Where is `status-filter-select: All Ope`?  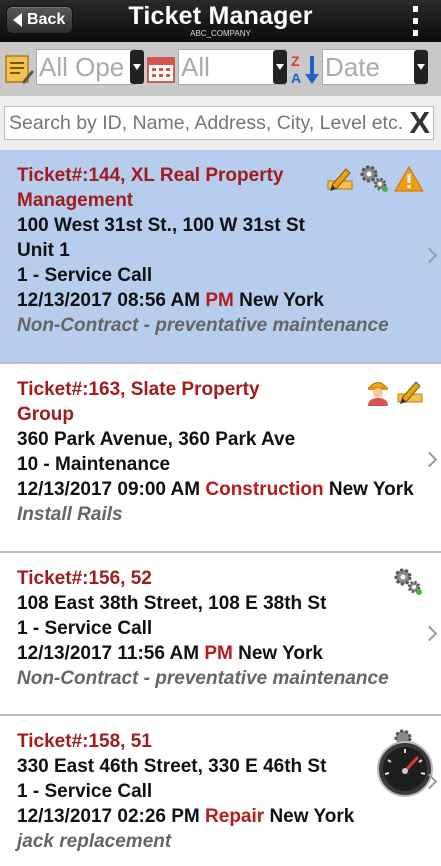 status-filter-select: All Ope is located at coordinates (86, 67).